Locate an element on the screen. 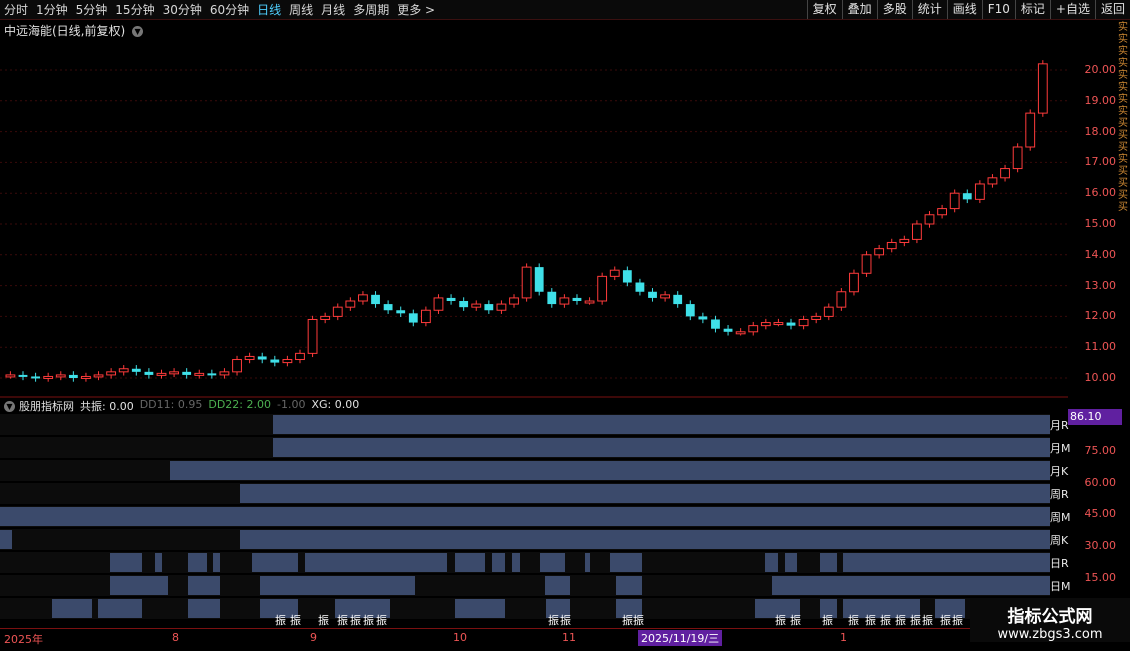 The image size is (1130, 651). period-tab-9: 多周期 is located at coordinates (371, 9).